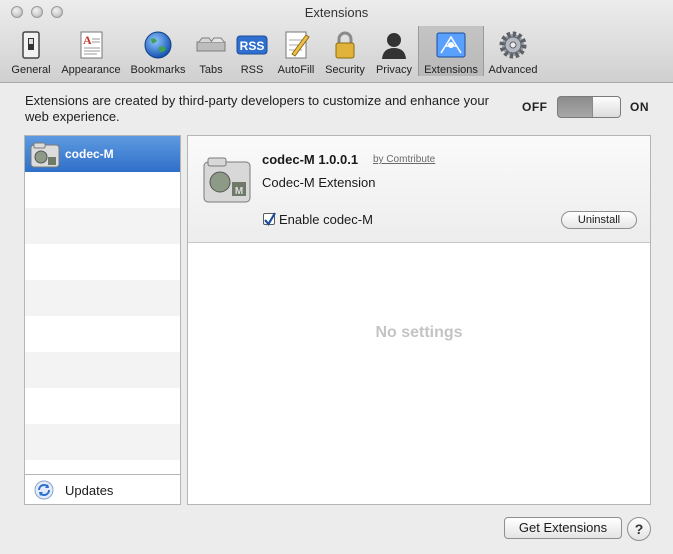  What do you see at coordinates (310, 159) in the screenshot?
I see `extension-name: codec-M 1.0.0.1` at bounding box center [310, 159].